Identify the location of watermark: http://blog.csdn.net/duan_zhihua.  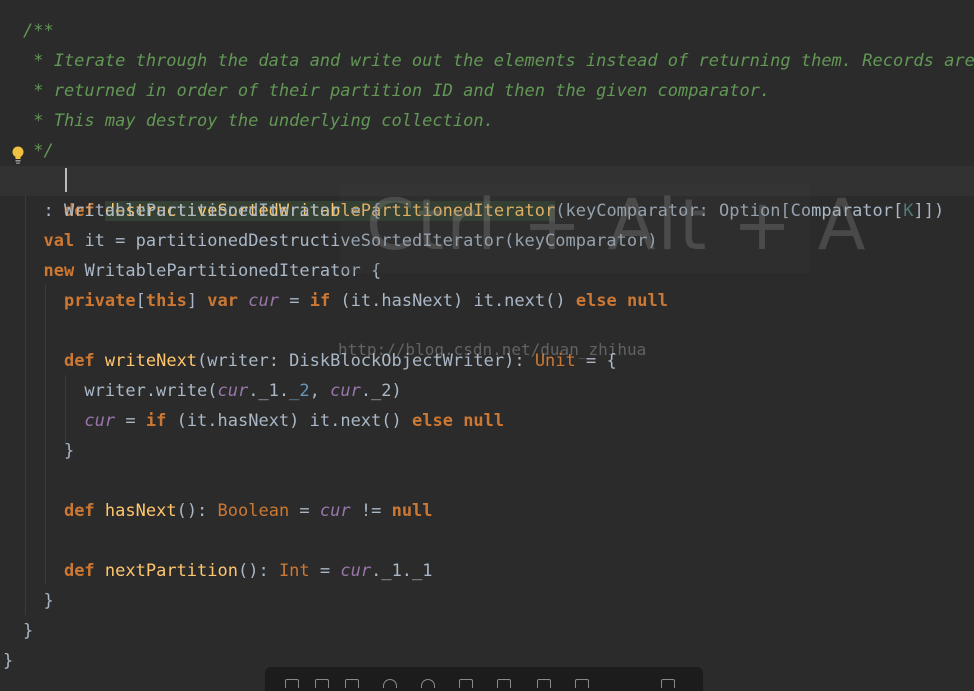
(492, 349).